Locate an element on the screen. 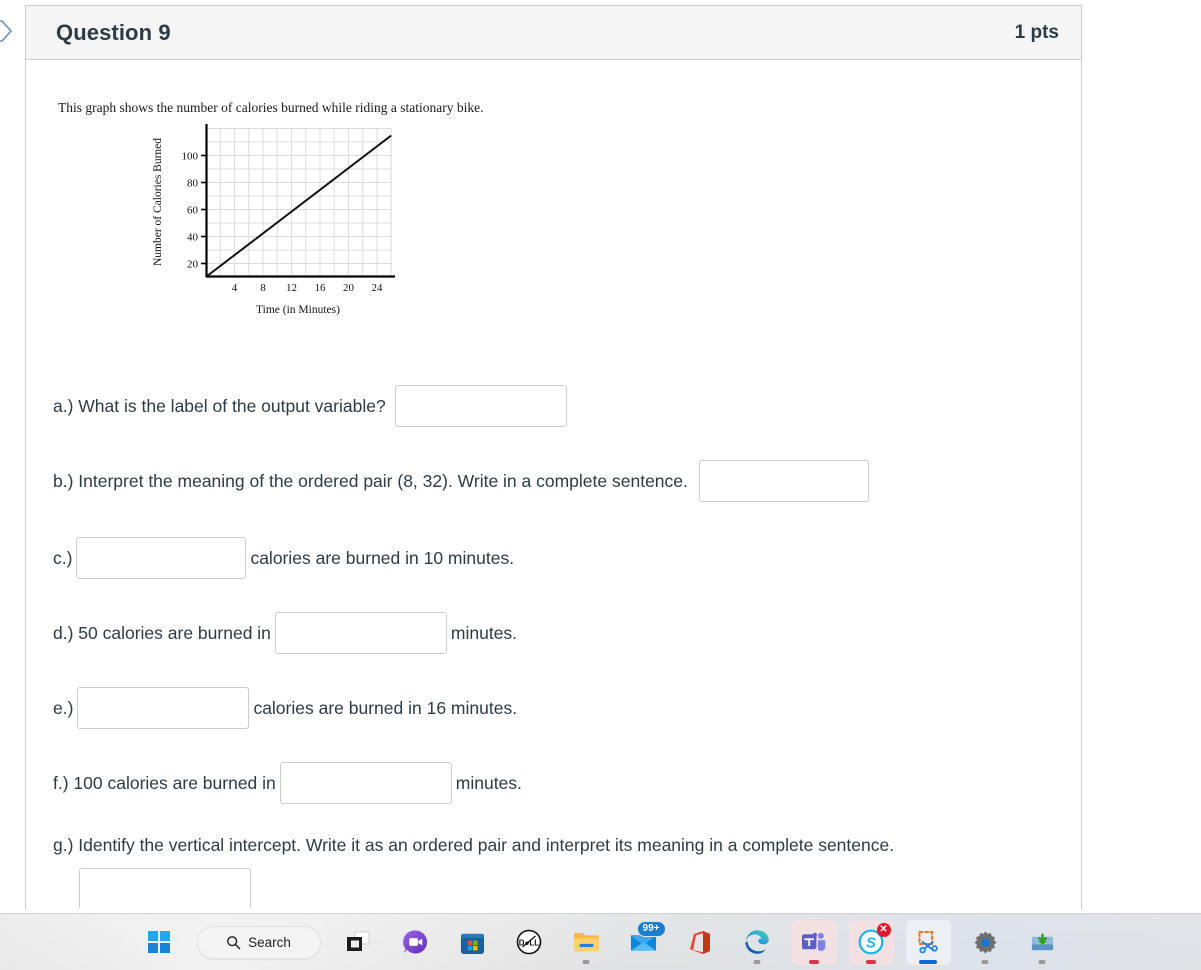  x-tick-8: 8 is located at coordinates (263, 288).